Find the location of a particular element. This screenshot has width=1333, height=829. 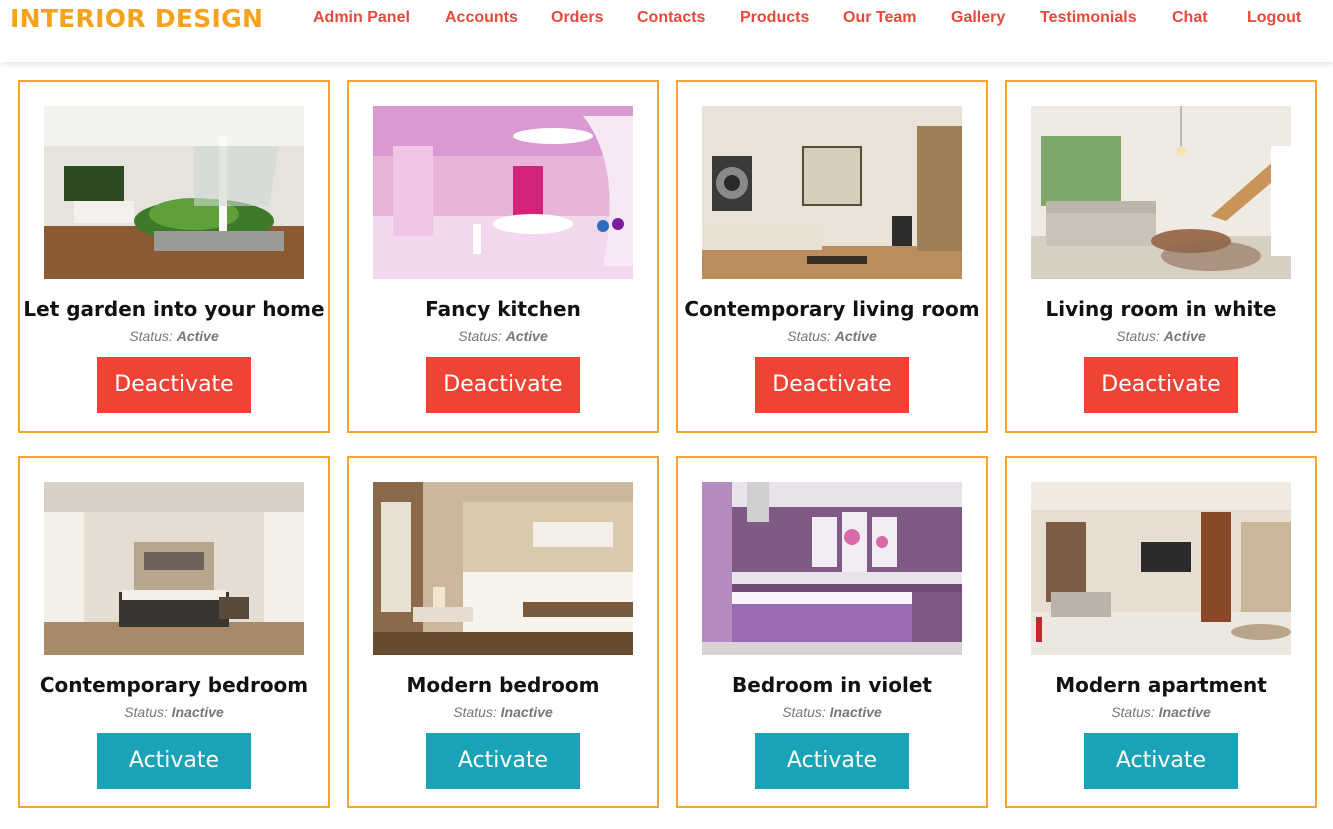

project-title: Living room in white is located at coordinates (1161, 309).